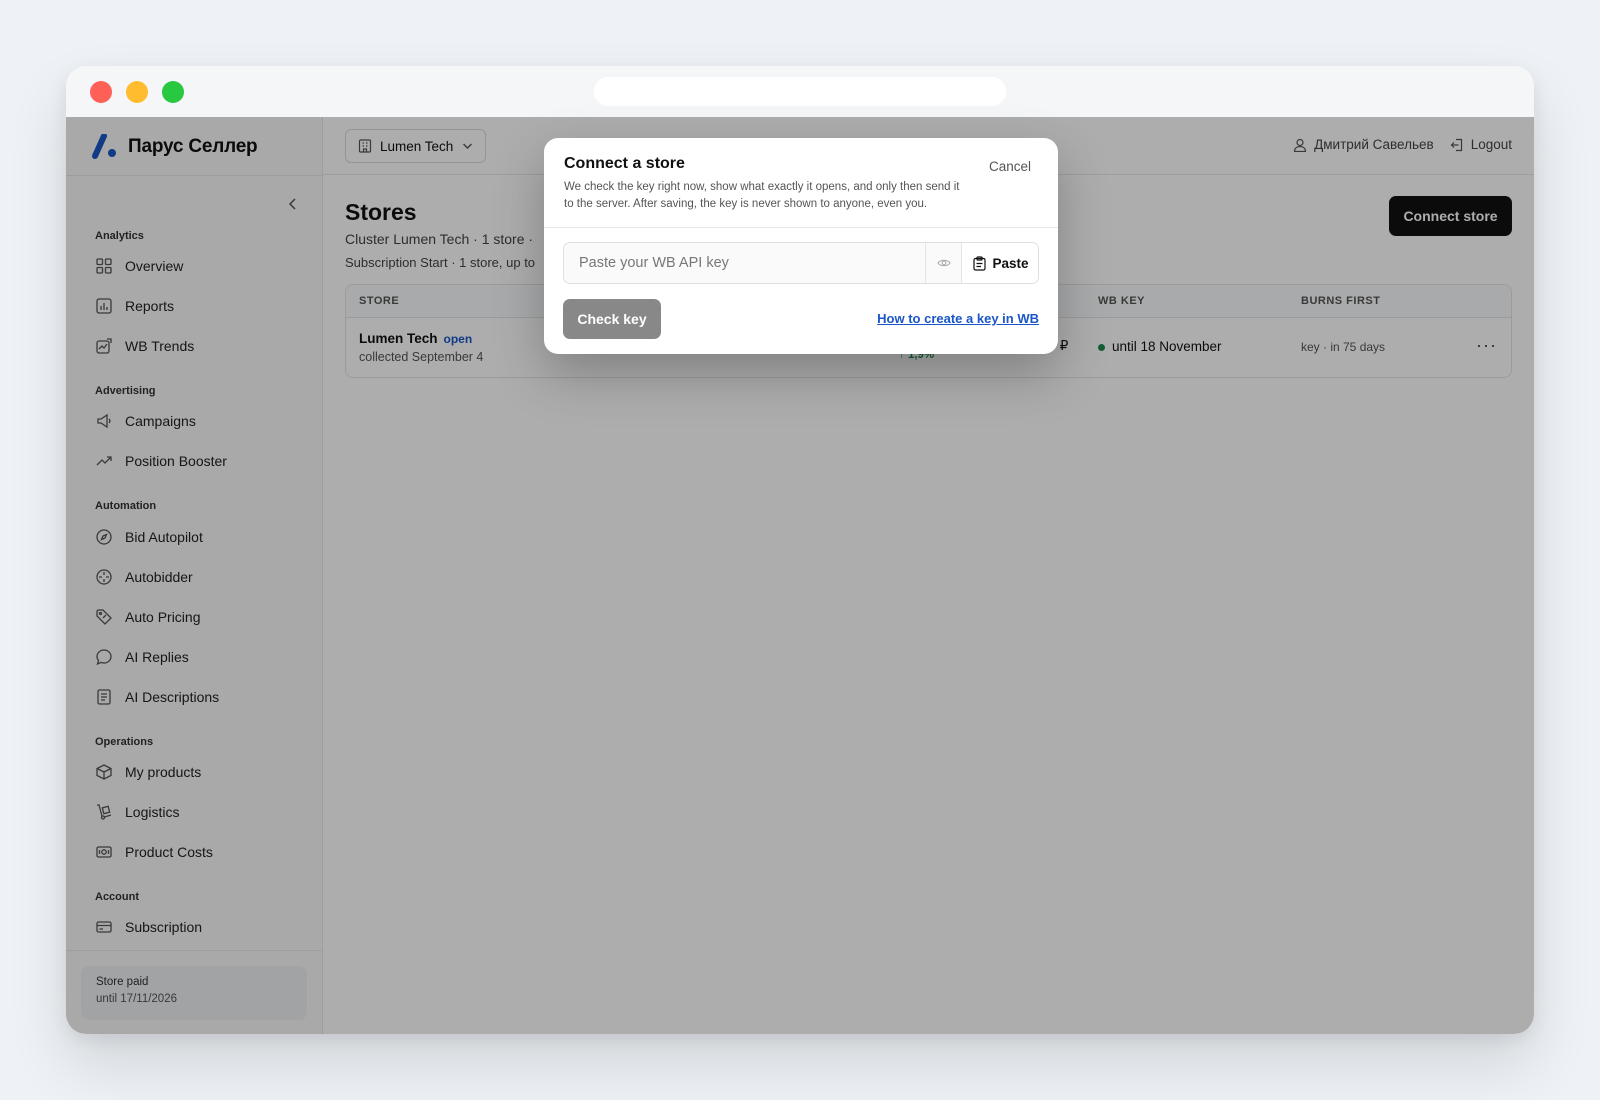 Image resolution: width=1600 pixels, height=1100 pixels. I want to click on window-minimize-button, so click(137, 92).